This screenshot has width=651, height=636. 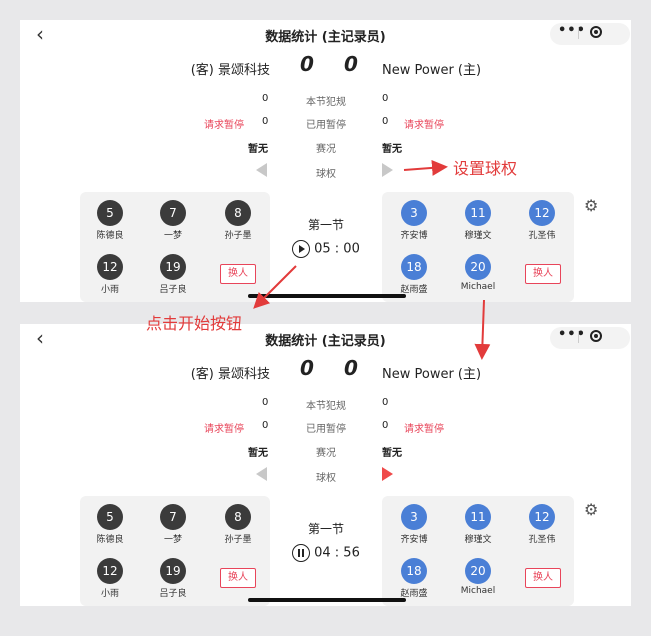 What do you see at coordinates (194, 323) in the screenshot?
I see `annotation-click-start: 点击开始按钮` at bounding box center [194, 323].